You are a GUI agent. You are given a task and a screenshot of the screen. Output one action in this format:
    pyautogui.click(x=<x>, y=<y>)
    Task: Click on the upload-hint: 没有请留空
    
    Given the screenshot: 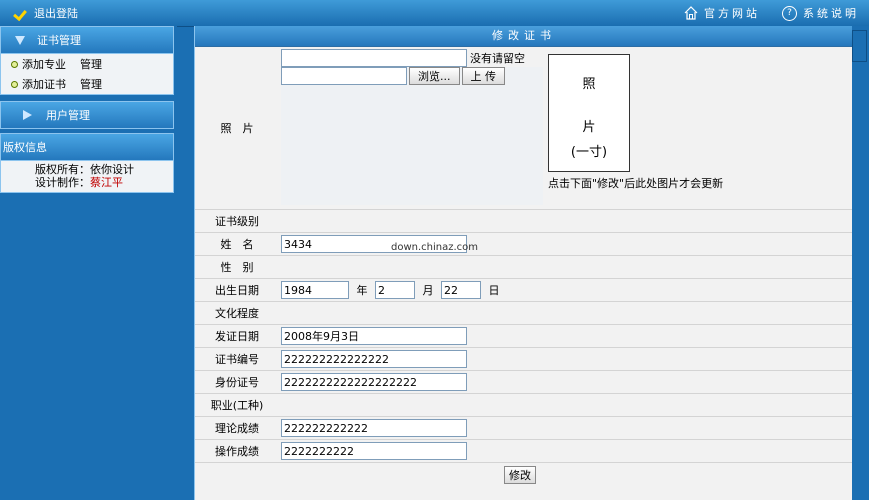 What is the action you would take?
    pyautogui.click(x=497, y=58)
    